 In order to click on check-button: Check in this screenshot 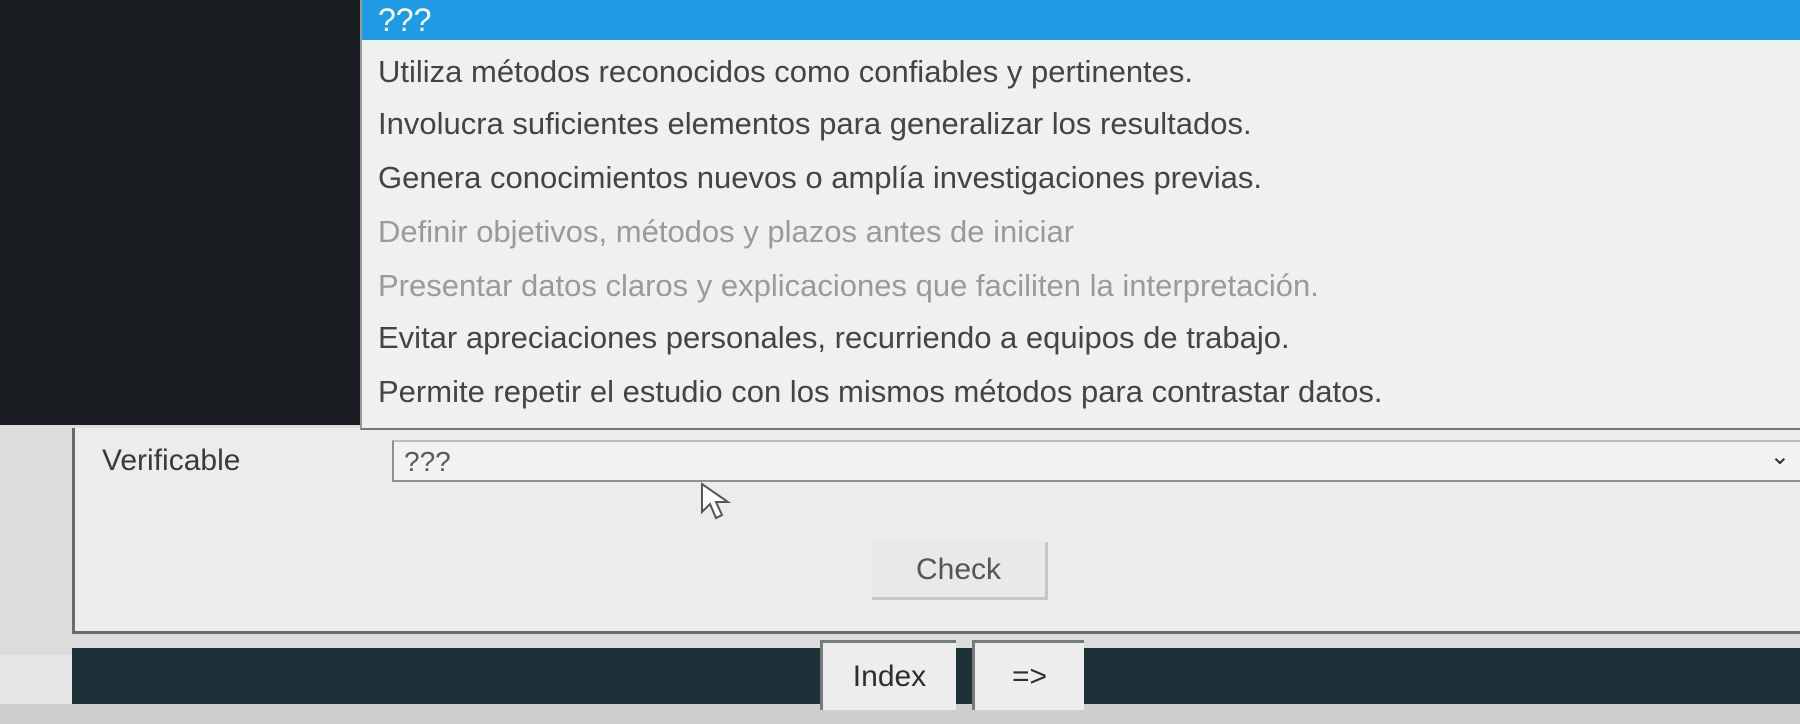, I will do `click(960, 571)`.